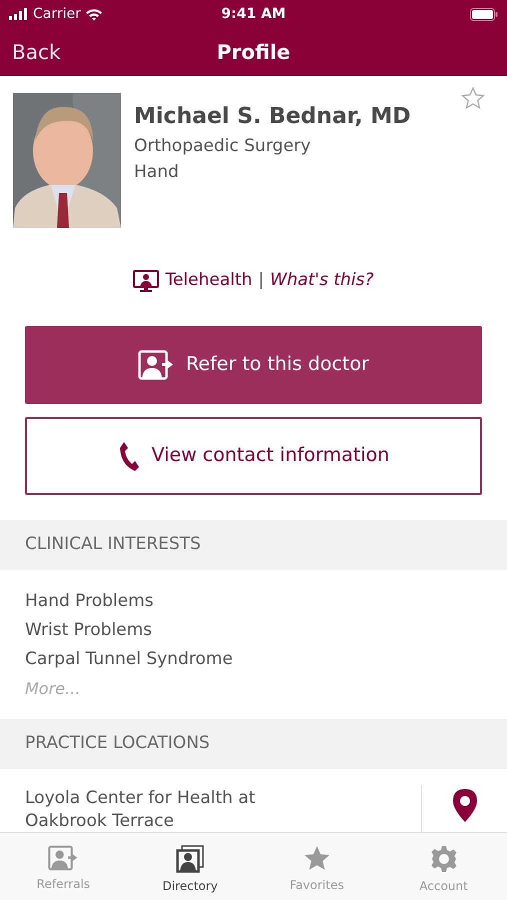 Image resolution: width=507 pixels, height=900 pixels. Describe the element at coordinates (253, 365) in the screenshot. I see `refer-button: Refer to this doctor` at that location.